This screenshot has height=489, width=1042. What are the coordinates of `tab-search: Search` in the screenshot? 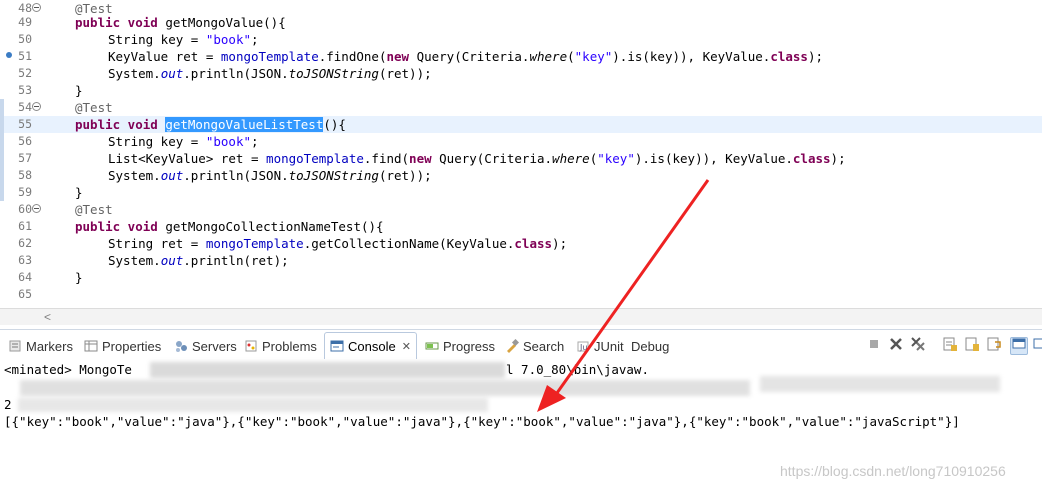 It's located at (534, 346).